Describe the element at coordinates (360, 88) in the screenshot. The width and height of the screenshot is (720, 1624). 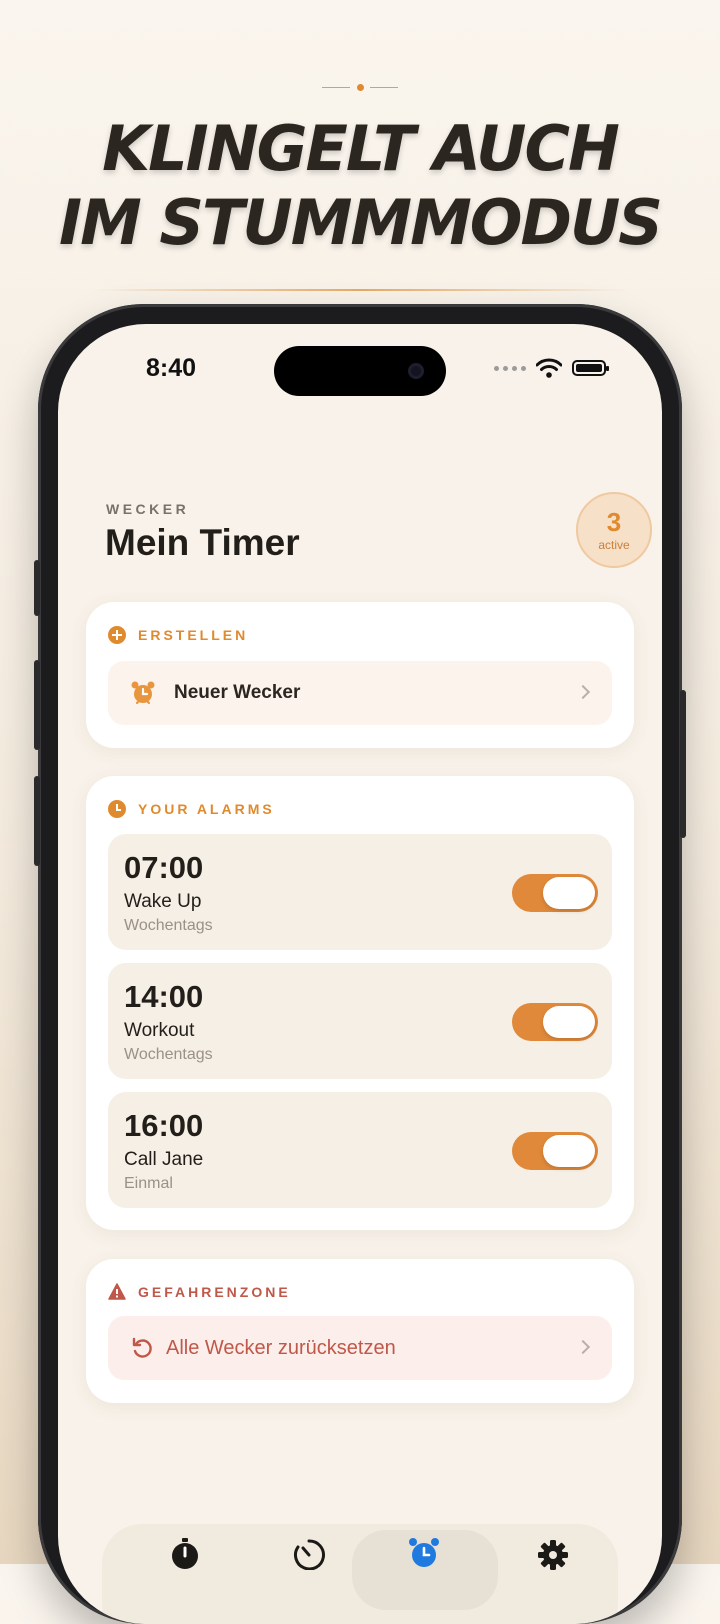
I see `headline-ornament` at that location.